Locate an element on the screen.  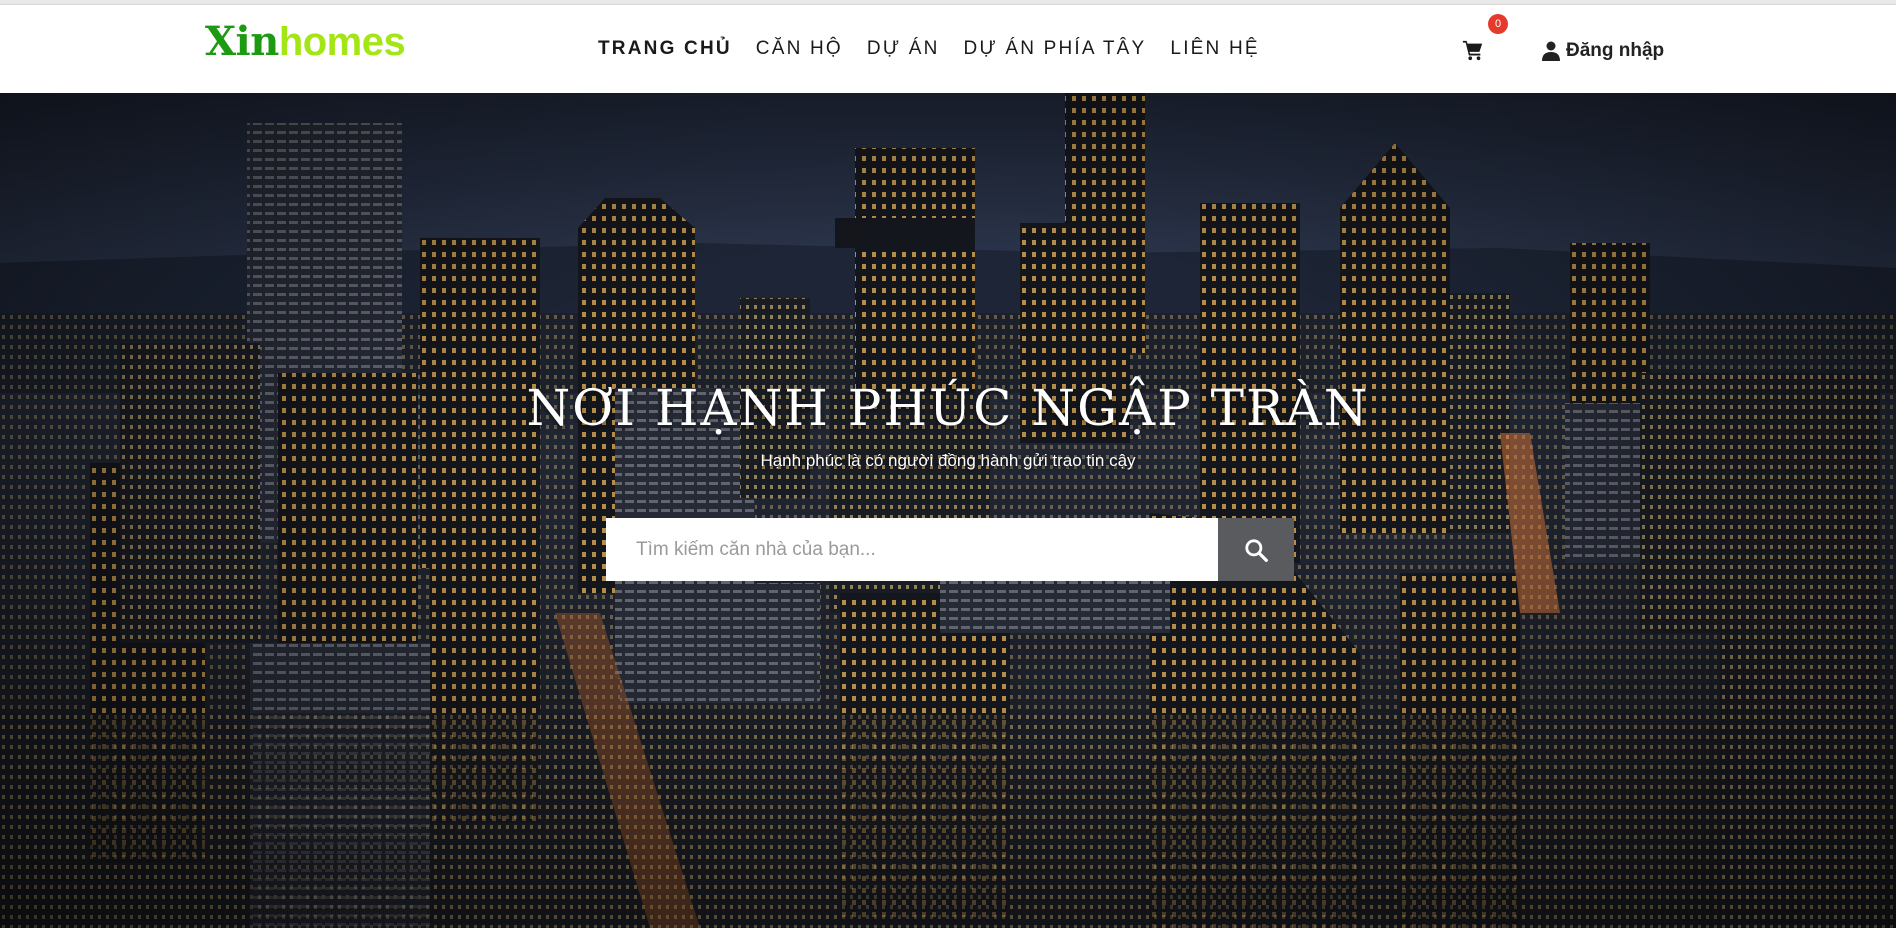
nav-item-west-projects: DỰ ÁN PHÍA TÂY is located at coordinates (1055, 48).